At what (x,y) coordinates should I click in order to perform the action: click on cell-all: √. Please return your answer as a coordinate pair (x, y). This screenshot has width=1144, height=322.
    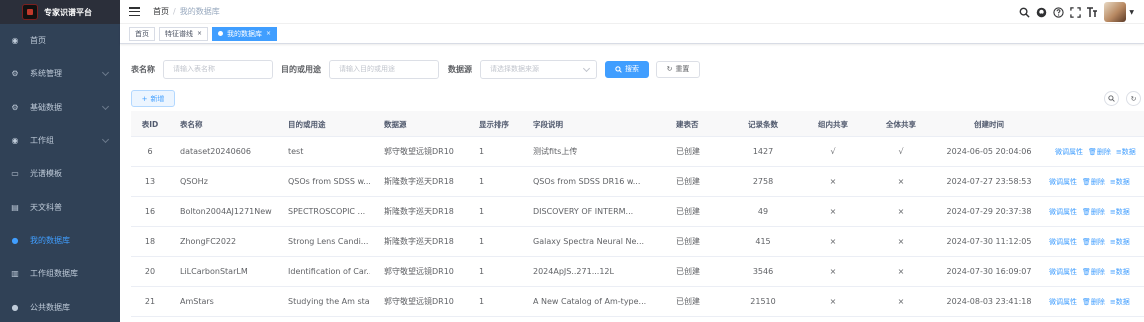
    Looking at the image, I should click on (901, 151).